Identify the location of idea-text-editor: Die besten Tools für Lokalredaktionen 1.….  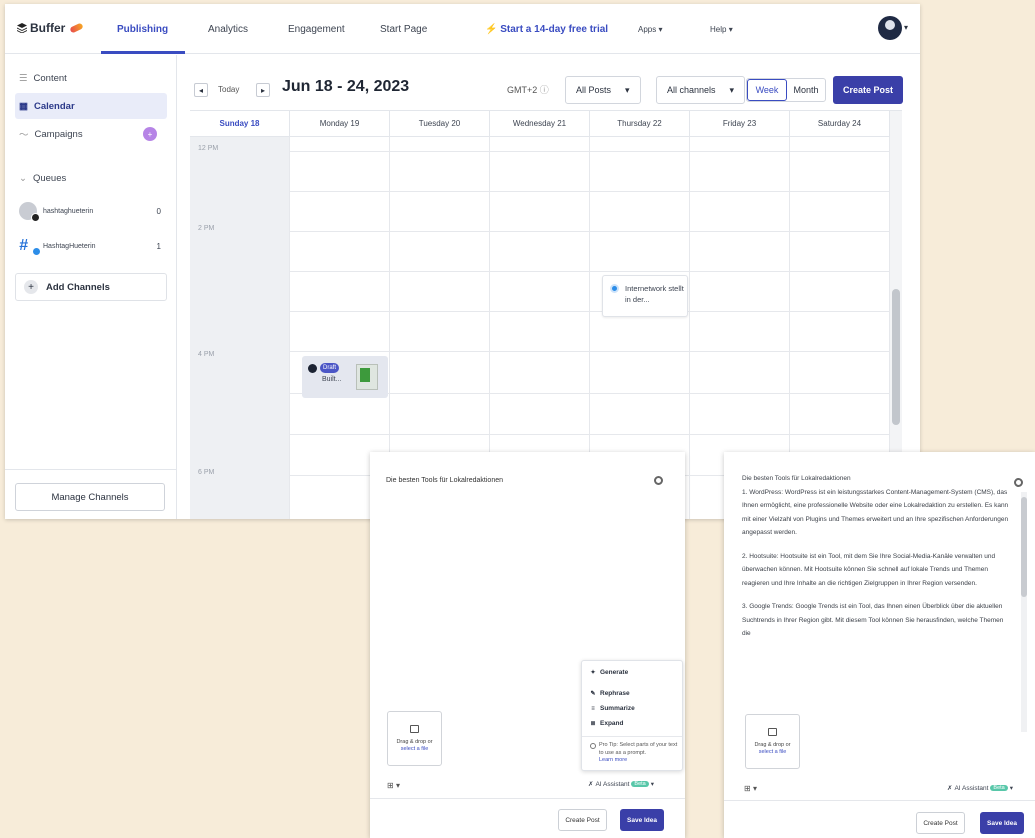
(877, 561).